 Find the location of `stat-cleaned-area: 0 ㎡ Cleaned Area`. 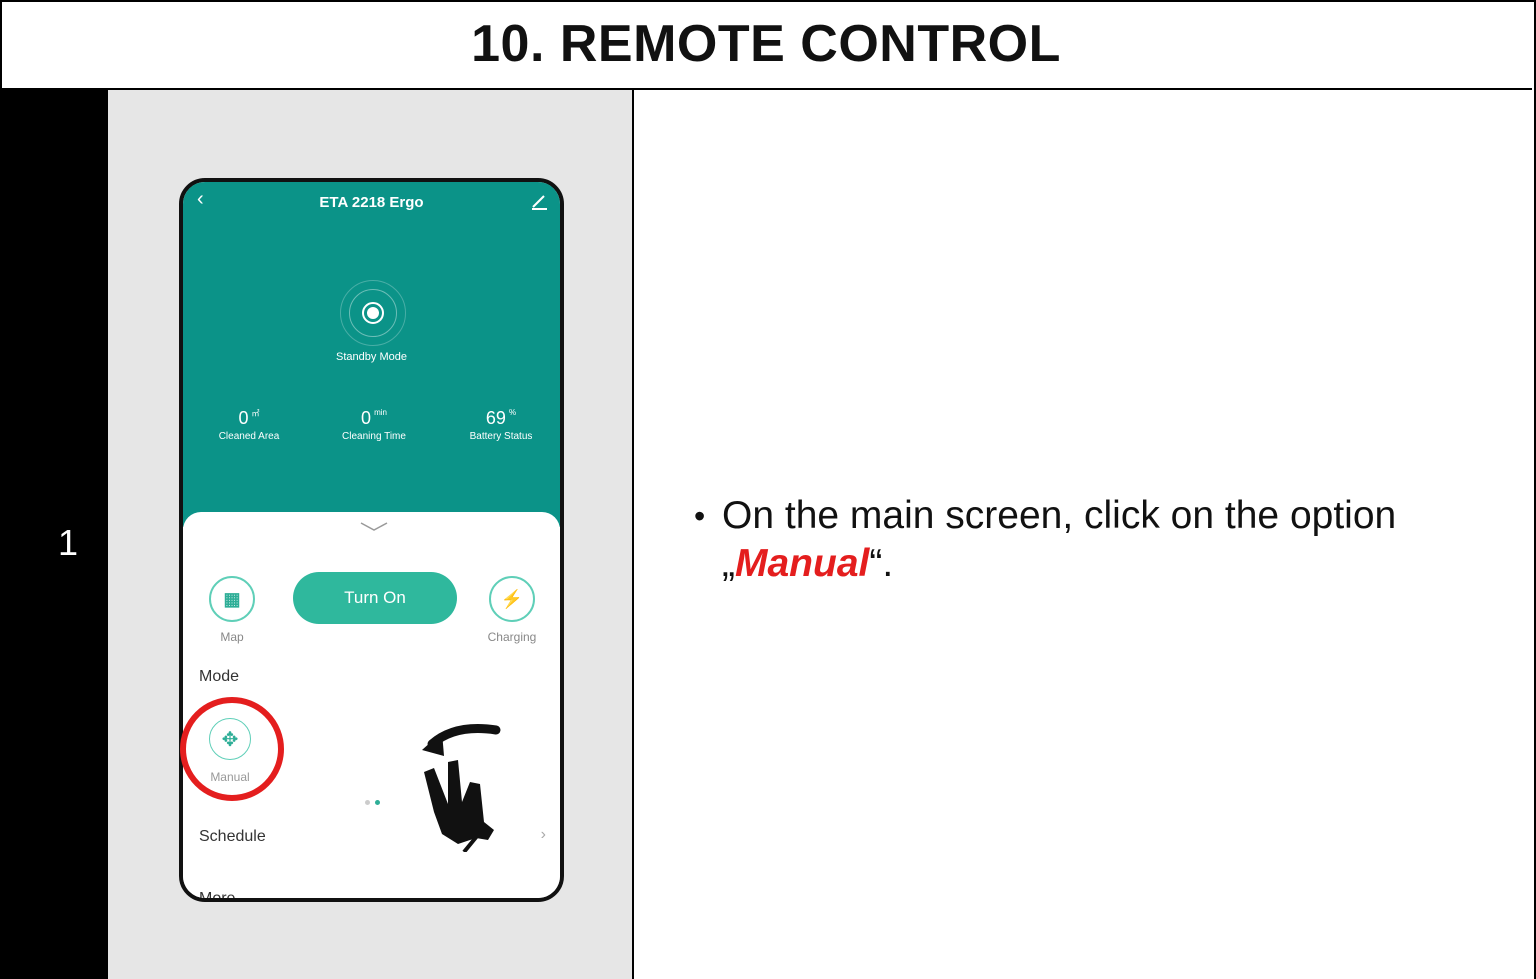

stat-cleaned-area: 0 ㎡ Cleaned Area is located at coordinates (249, 425).